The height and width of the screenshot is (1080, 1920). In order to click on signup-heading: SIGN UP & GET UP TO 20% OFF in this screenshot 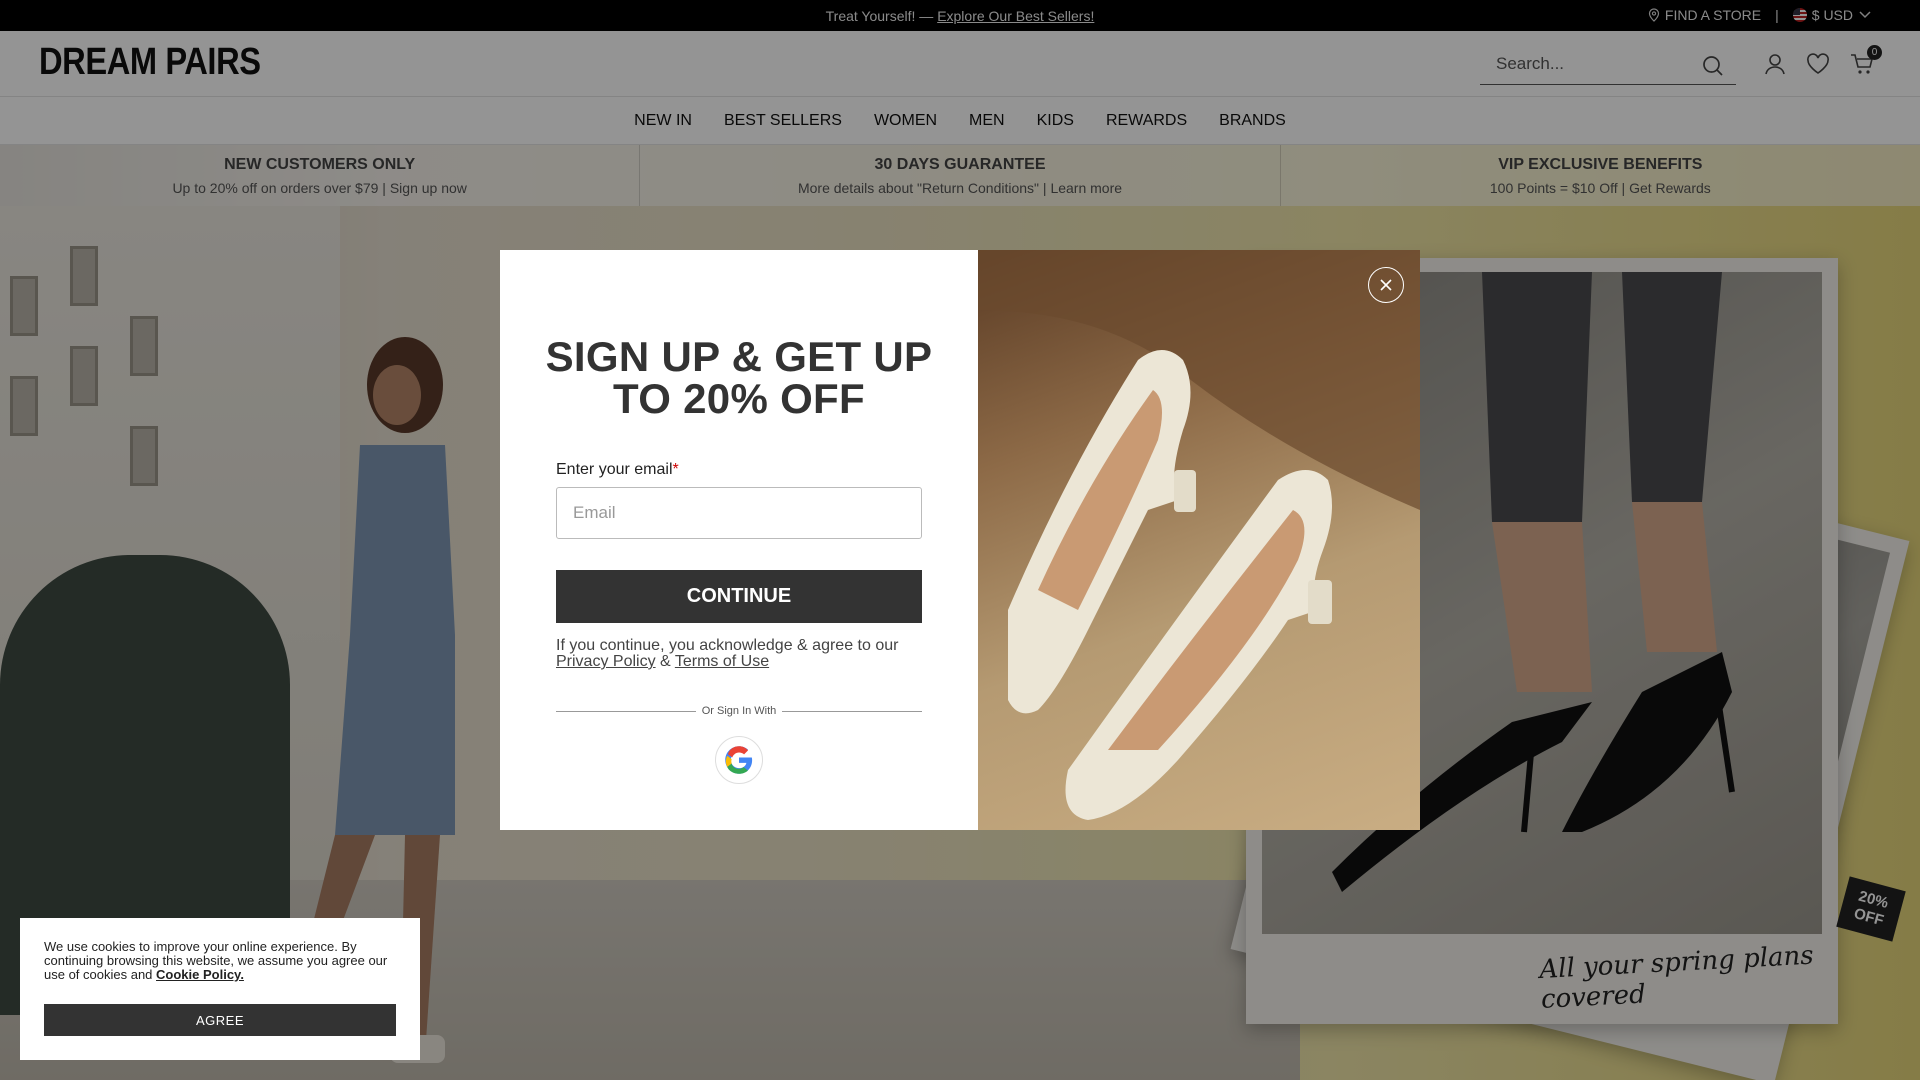, I will do `click(739, 377)`.